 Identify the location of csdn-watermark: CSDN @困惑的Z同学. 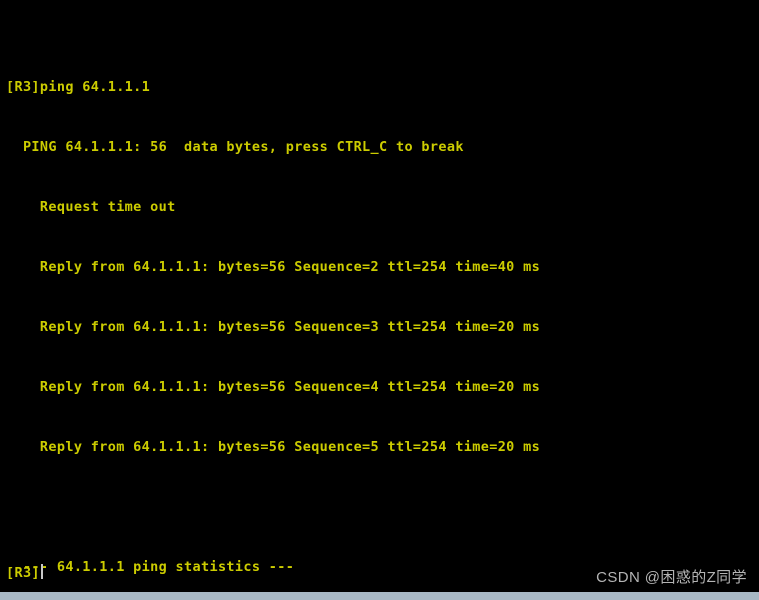
(671, 577).